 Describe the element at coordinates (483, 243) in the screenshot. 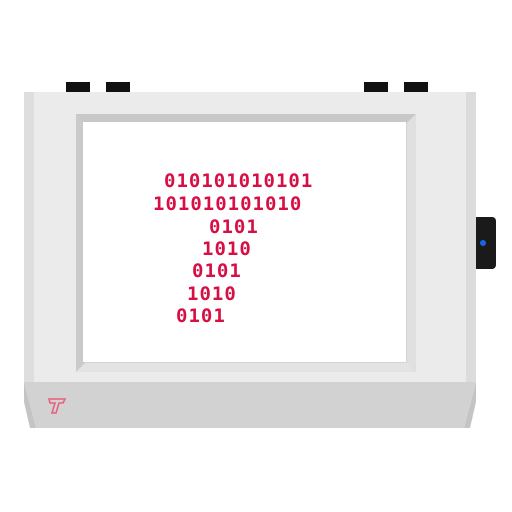

I see `power-led` at that location.